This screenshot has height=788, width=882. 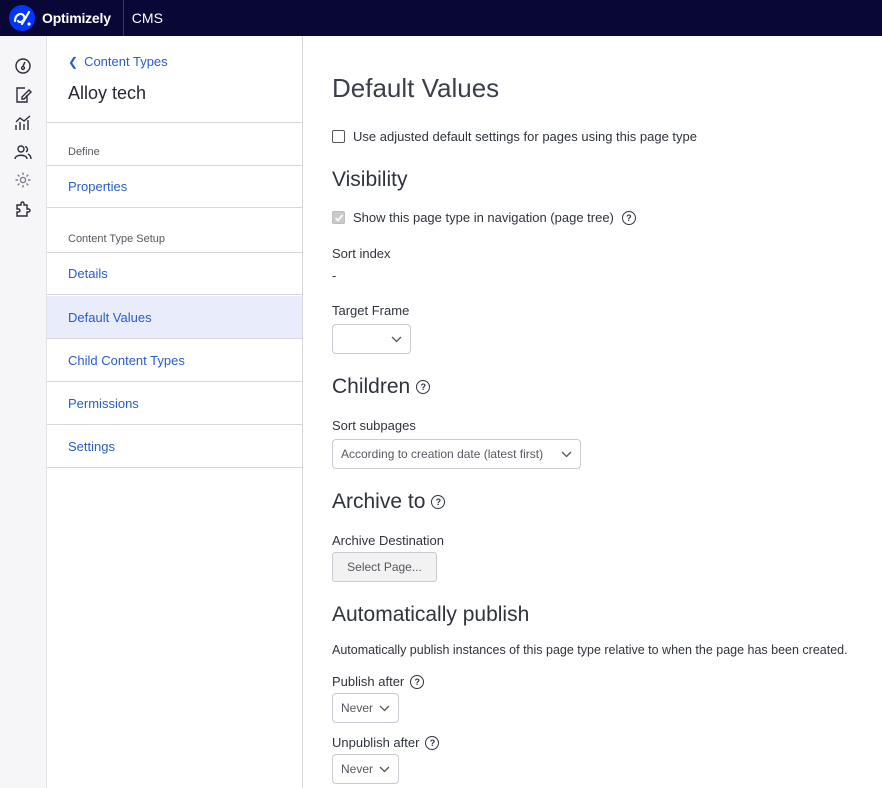 What do you see at coordinates (174, 122) in the screenshot?
I see `divider` at bounding box center [174, 122].